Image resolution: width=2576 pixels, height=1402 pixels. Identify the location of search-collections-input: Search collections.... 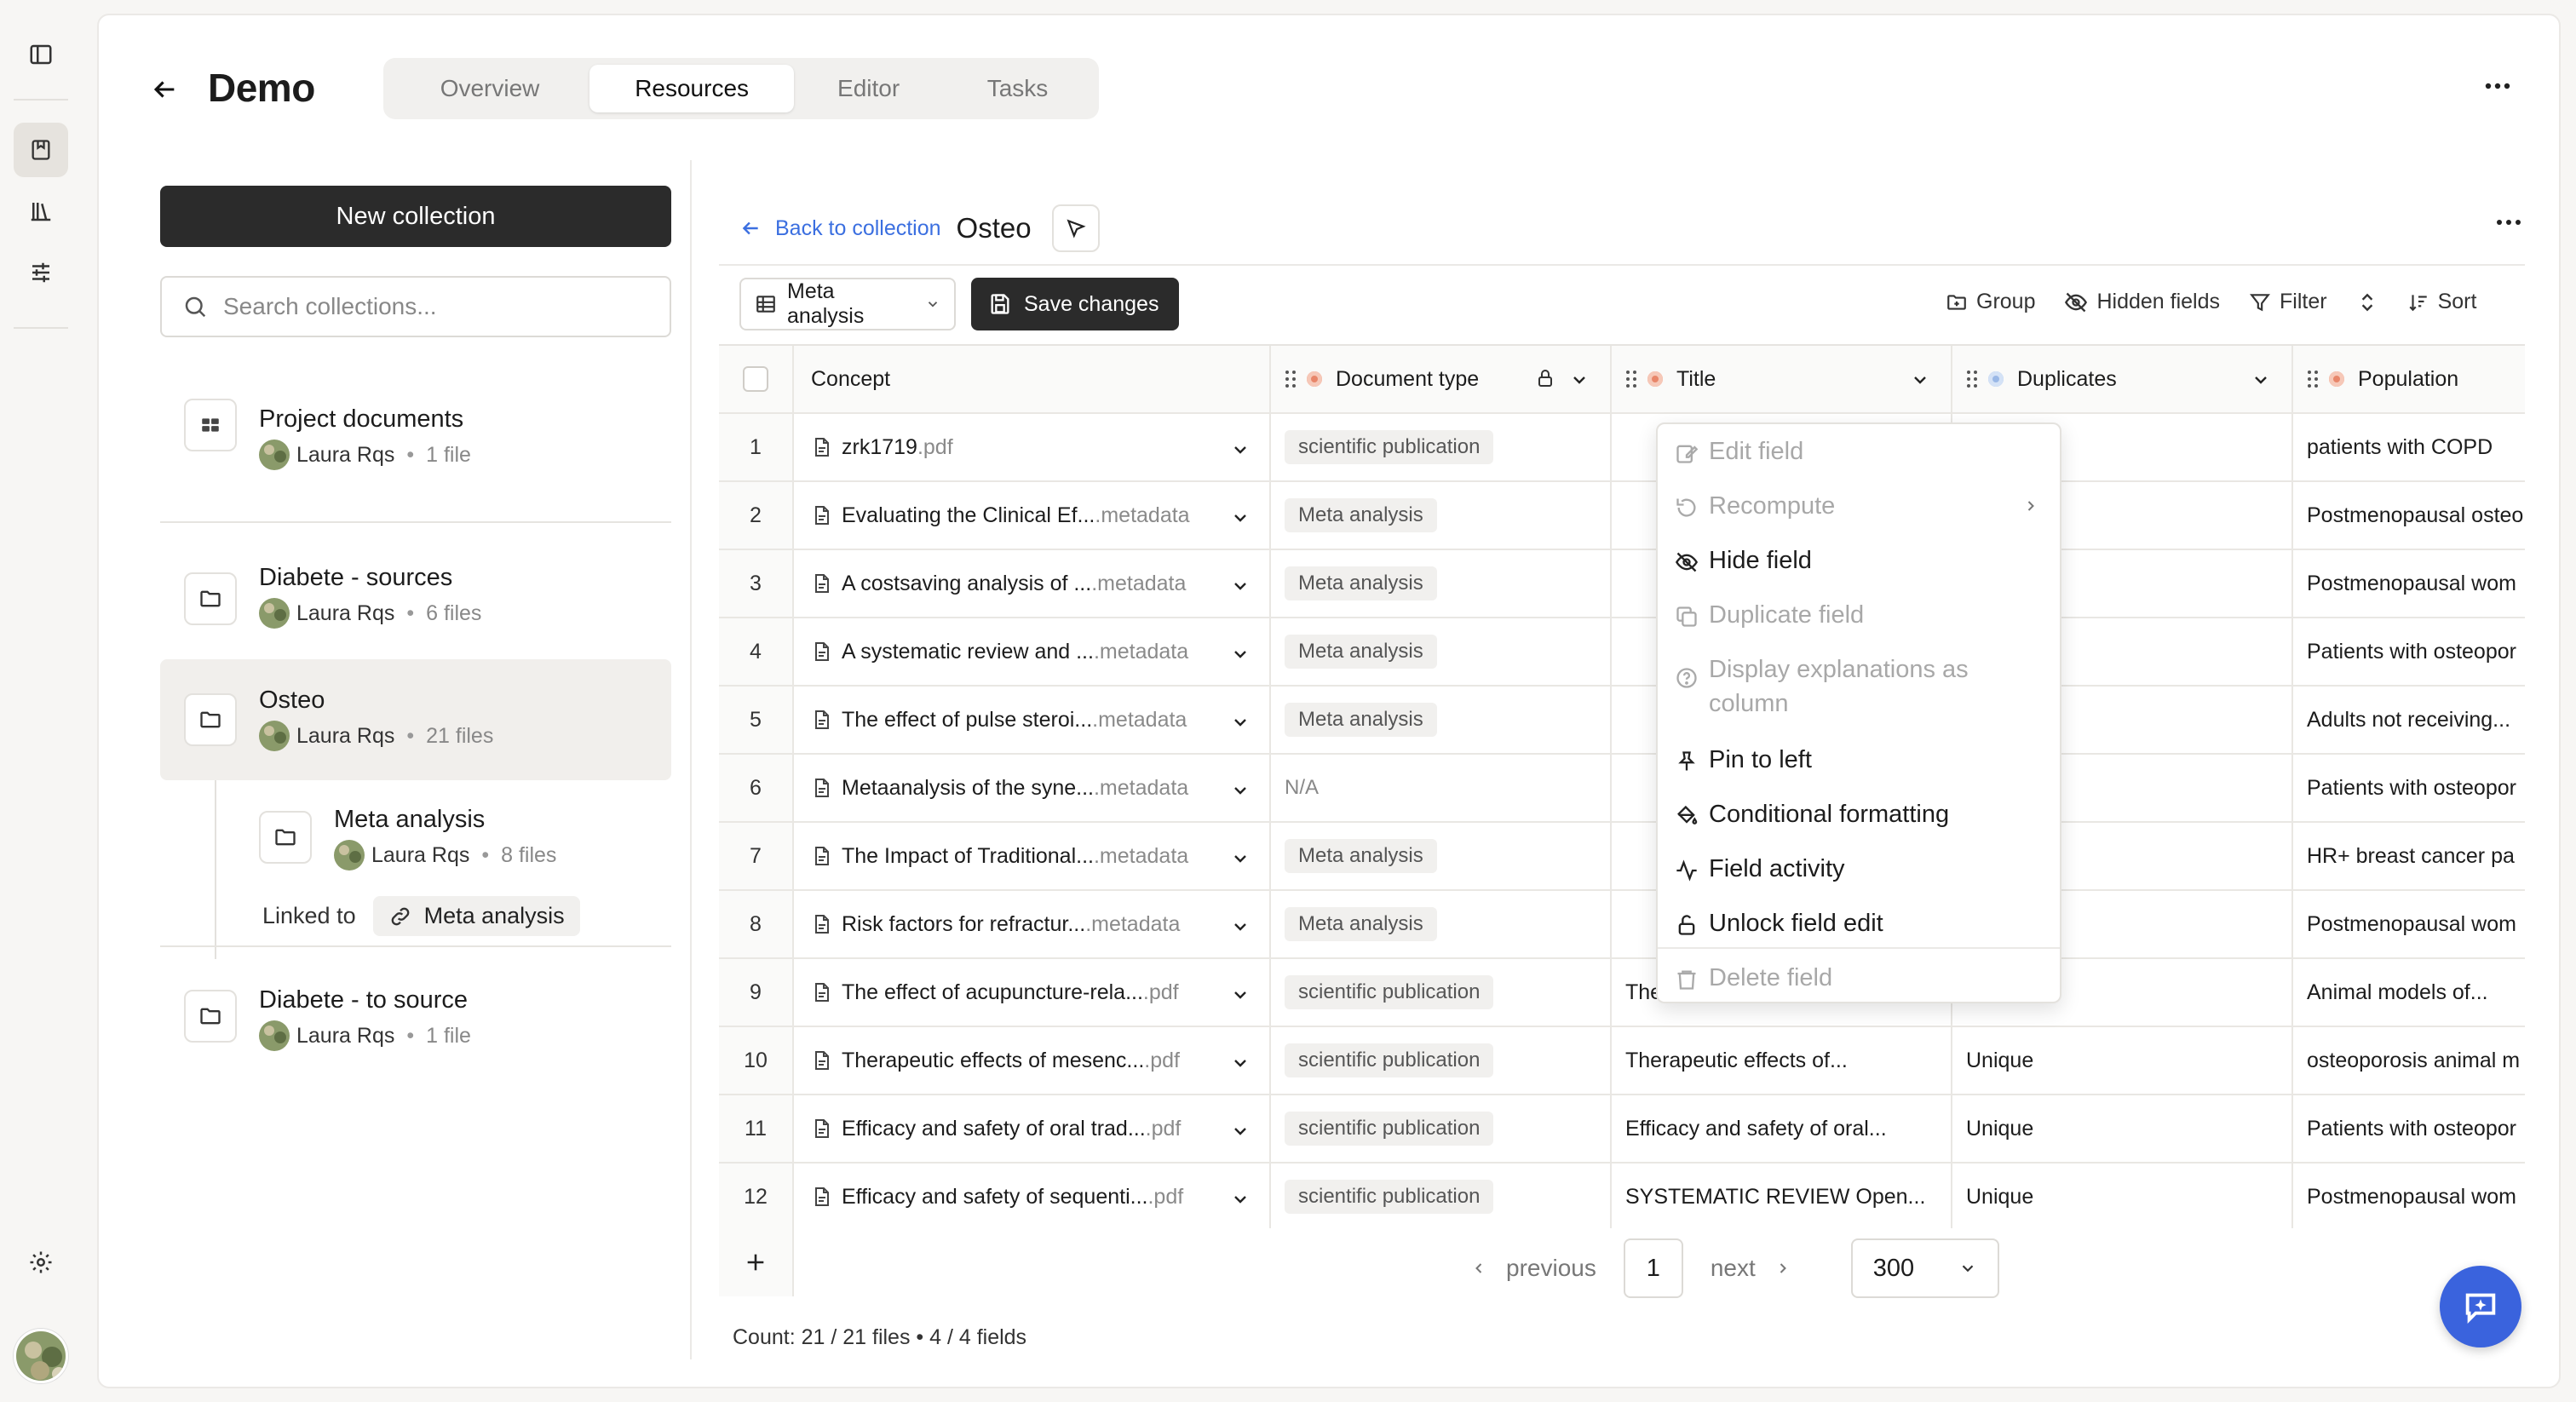
(416, 306).